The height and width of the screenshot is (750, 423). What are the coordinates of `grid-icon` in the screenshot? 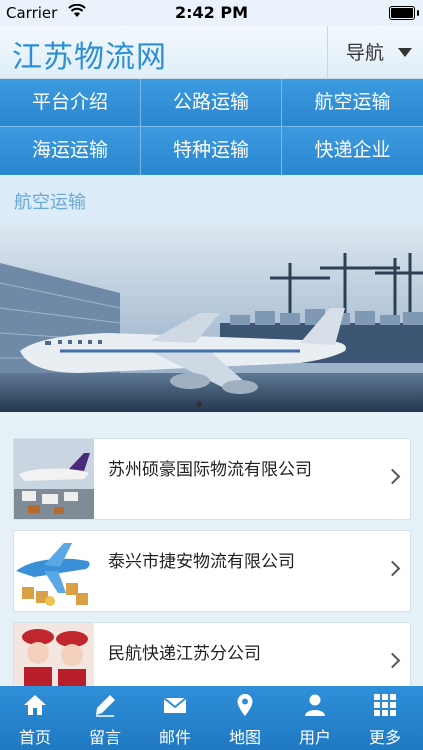 It's located at (385, 705).